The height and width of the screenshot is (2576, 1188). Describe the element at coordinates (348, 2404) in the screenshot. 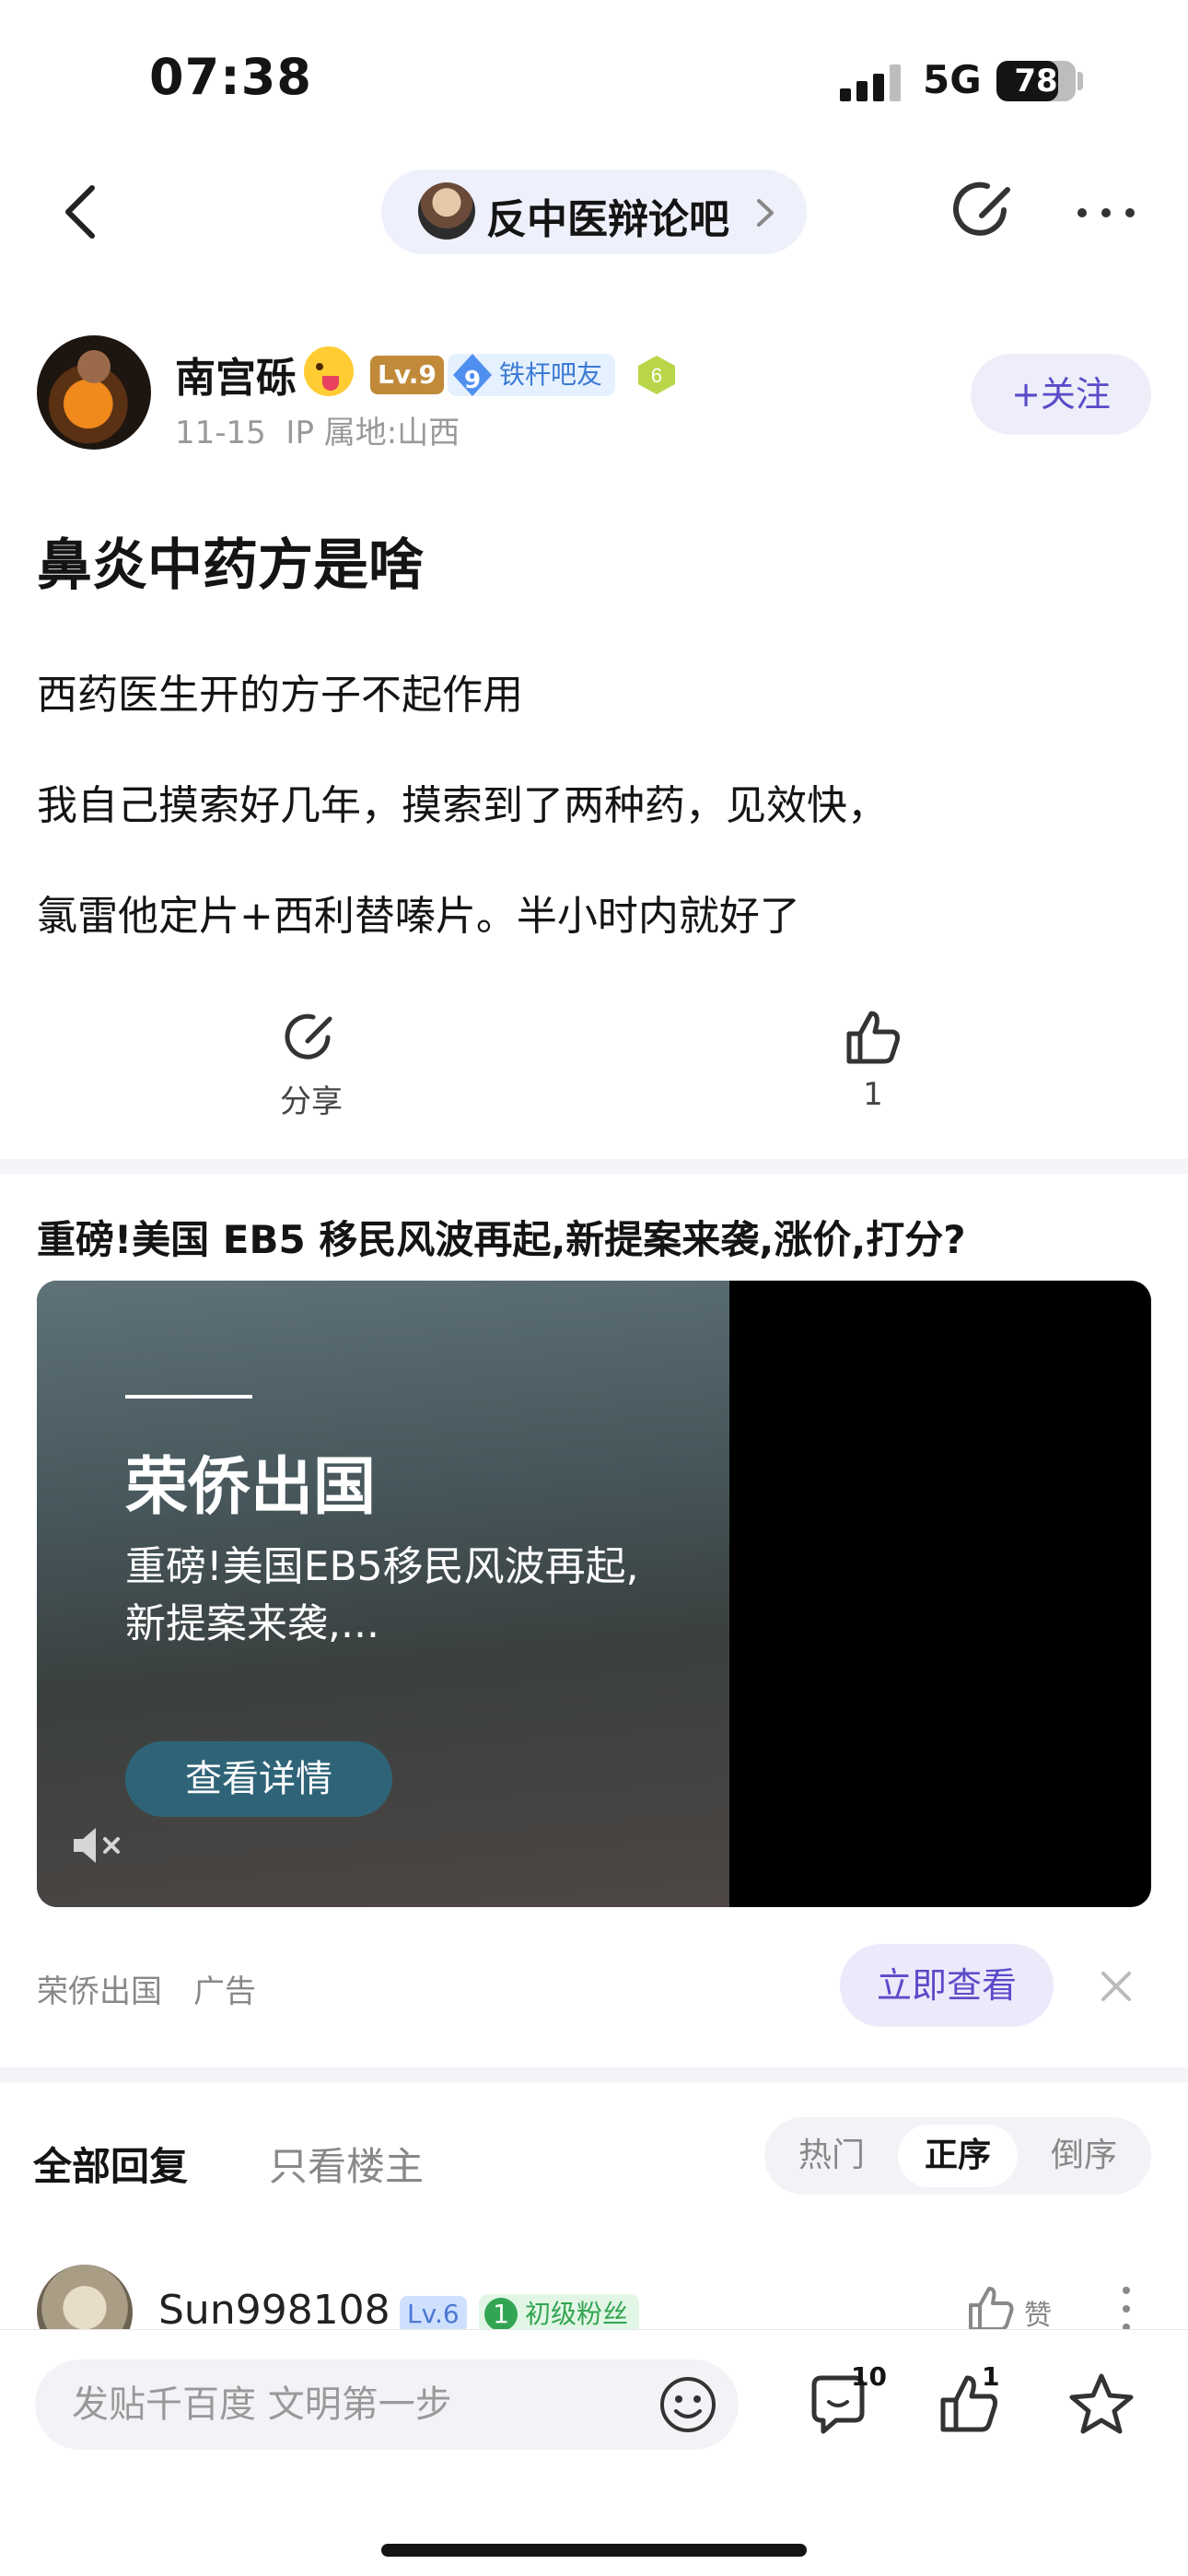

I see `comment-input` at that location.